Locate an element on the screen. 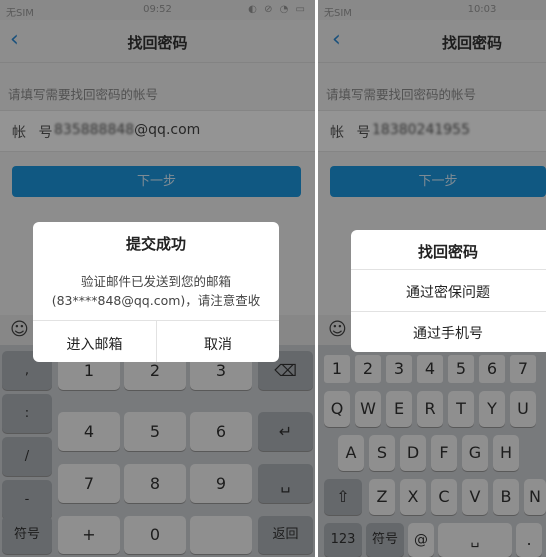 The image size is (546, 557). menu-title: 找回密码 is located at coordinates (447, 252).